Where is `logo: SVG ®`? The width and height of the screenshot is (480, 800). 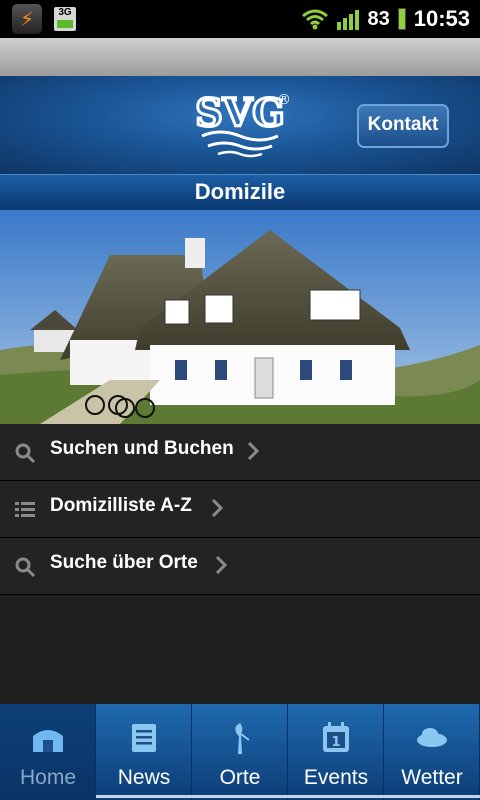 logo: SVG ® is located at coordinates (242, 123).